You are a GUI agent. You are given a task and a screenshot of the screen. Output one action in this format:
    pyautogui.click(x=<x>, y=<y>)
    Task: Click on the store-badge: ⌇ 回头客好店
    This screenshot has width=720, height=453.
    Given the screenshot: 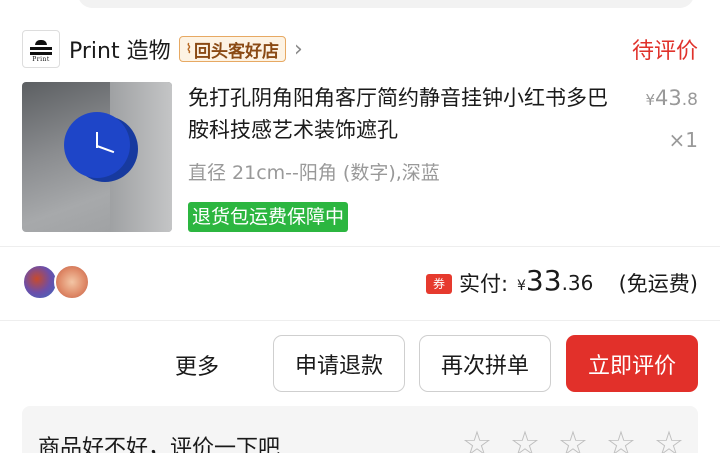 What is the action you would take?
    pyautogui.click(x=232, y=49)
    